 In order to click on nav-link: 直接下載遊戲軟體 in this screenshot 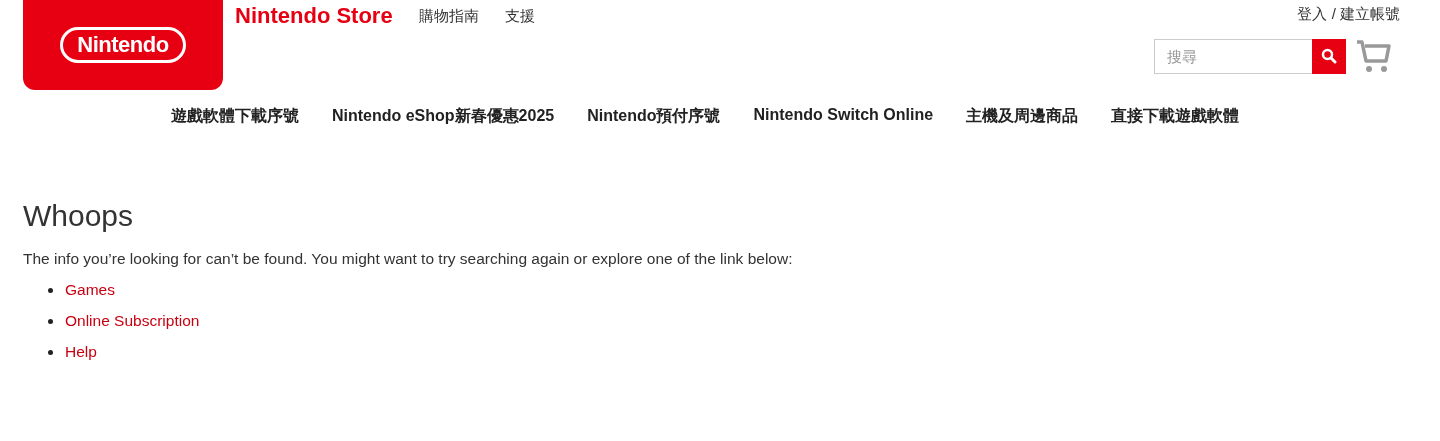, I will do `click(1175, 116)`.